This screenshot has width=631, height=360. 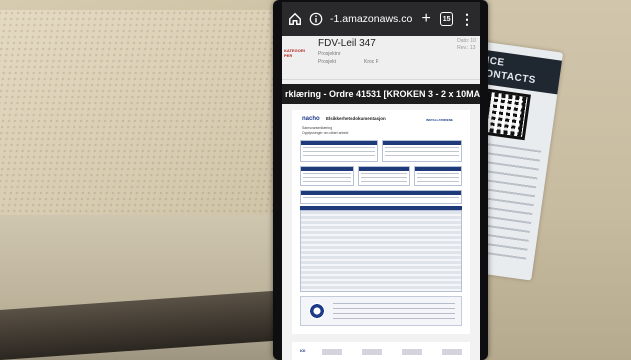 What do you see at coordinates (392, 352) in the screenshot?
I see `footer-text` at bounding box center [392, 352].